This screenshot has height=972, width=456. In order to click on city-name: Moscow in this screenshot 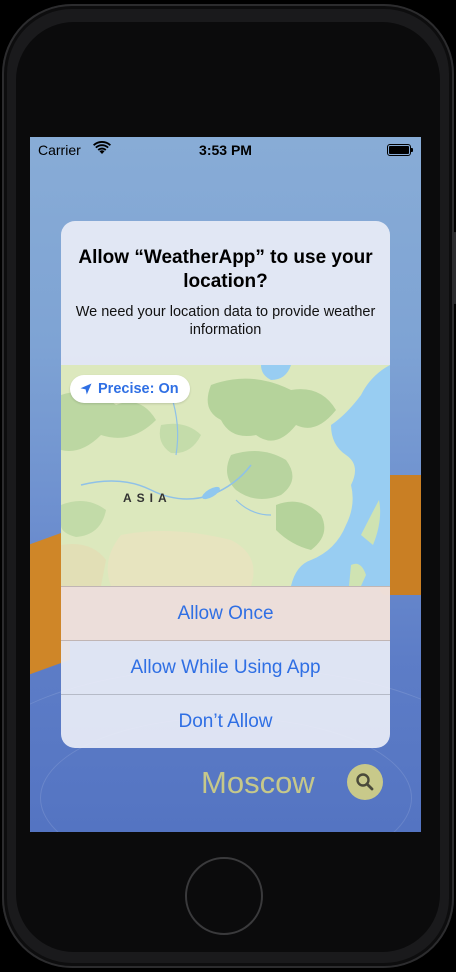, I will do `click(258, 782)`.